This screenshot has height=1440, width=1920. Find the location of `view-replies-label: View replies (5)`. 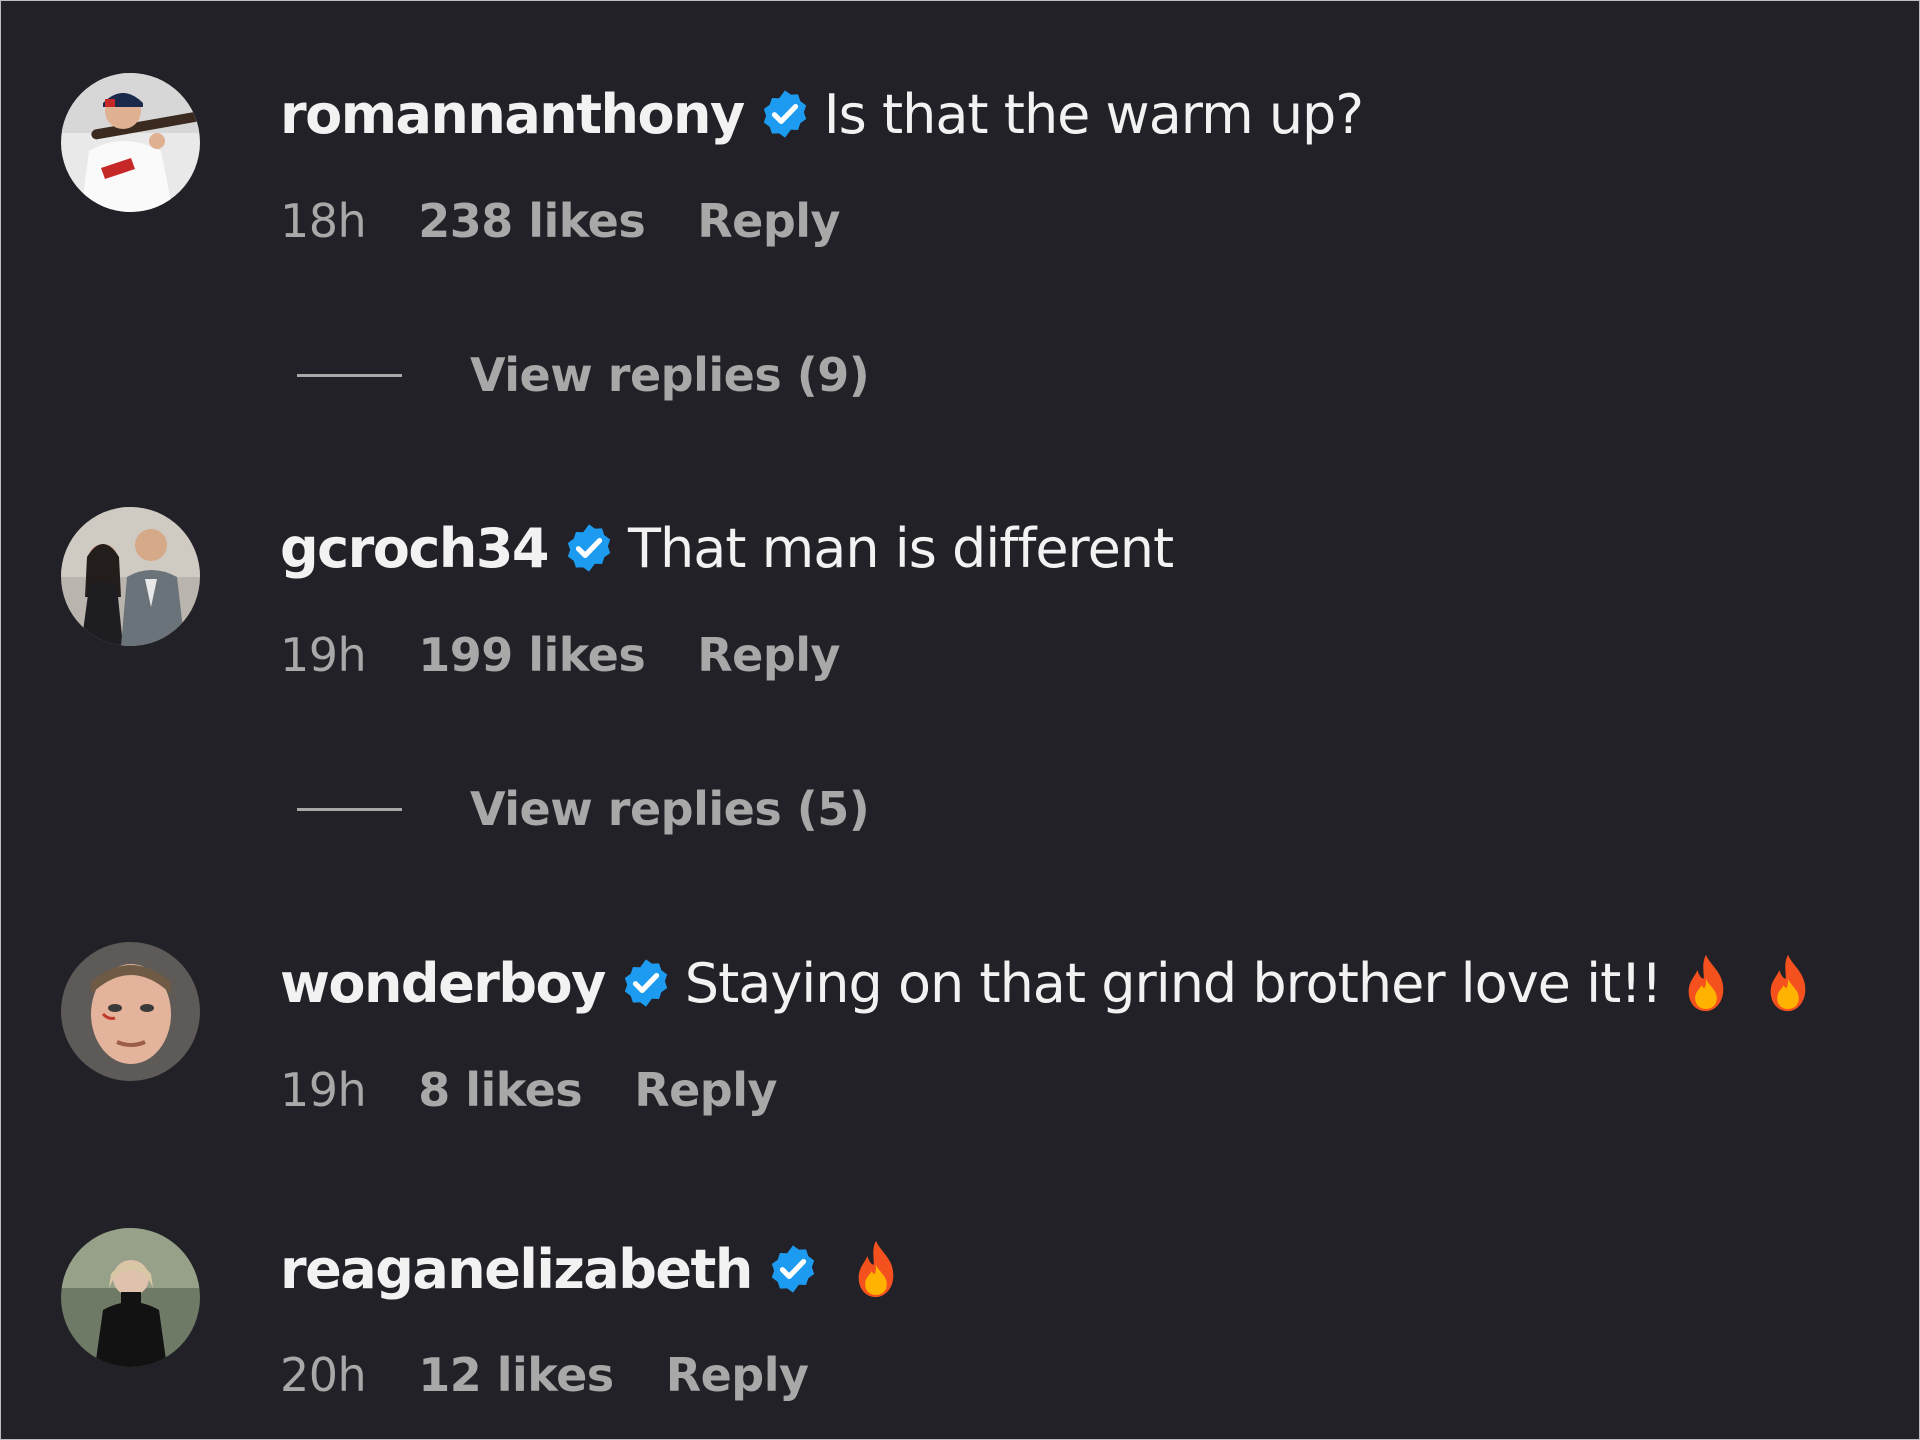

view-replies-label: View replies (5) is located at coordinates (670, 809).